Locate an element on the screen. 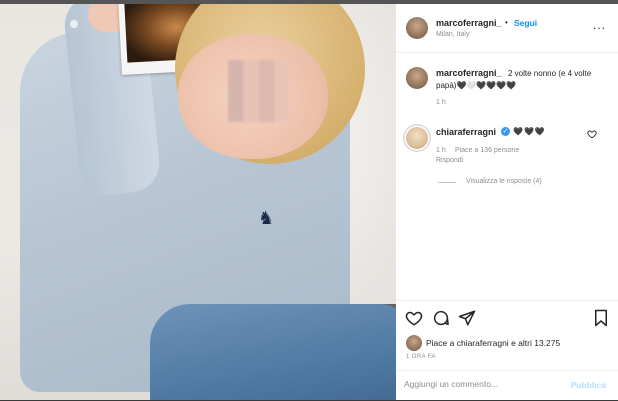 Image resolution: width=618 pixels, height=401 pixels. comment-like-icon is located at coordinates (592, 134).